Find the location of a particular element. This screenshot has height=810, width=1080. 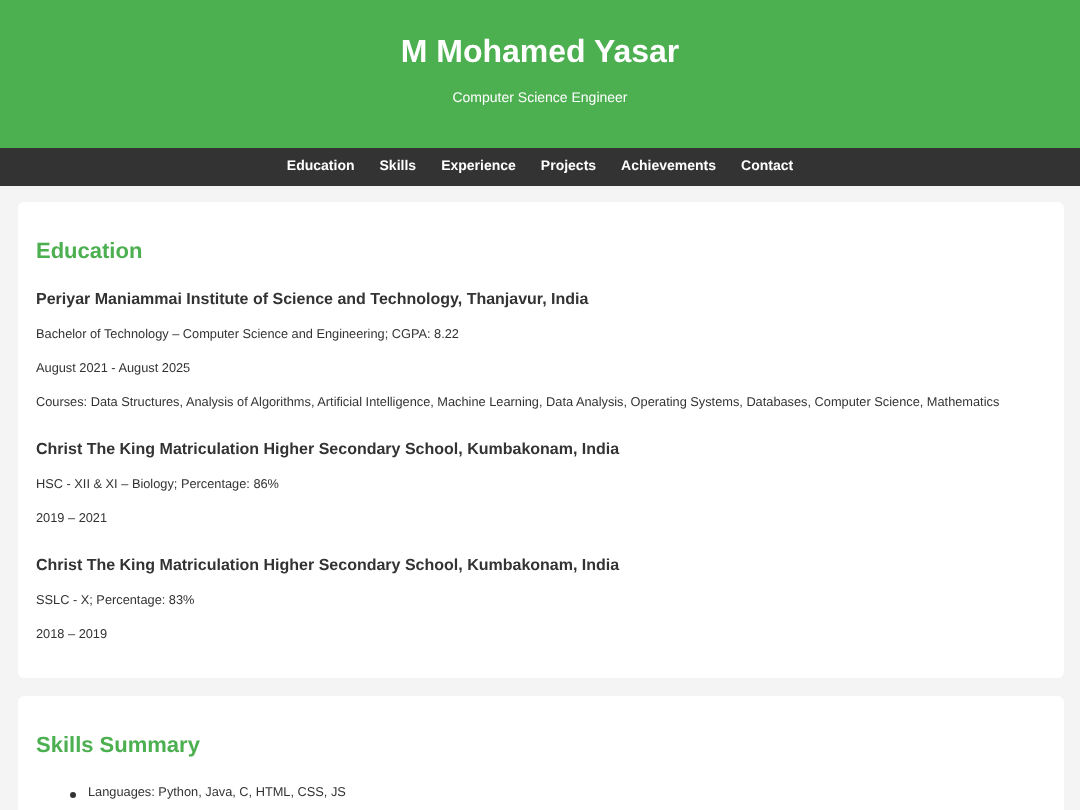

school-name: Periyar Maniammai Institute of Science and Technology, Thanjavur, India is located at coordinates (313, 300).